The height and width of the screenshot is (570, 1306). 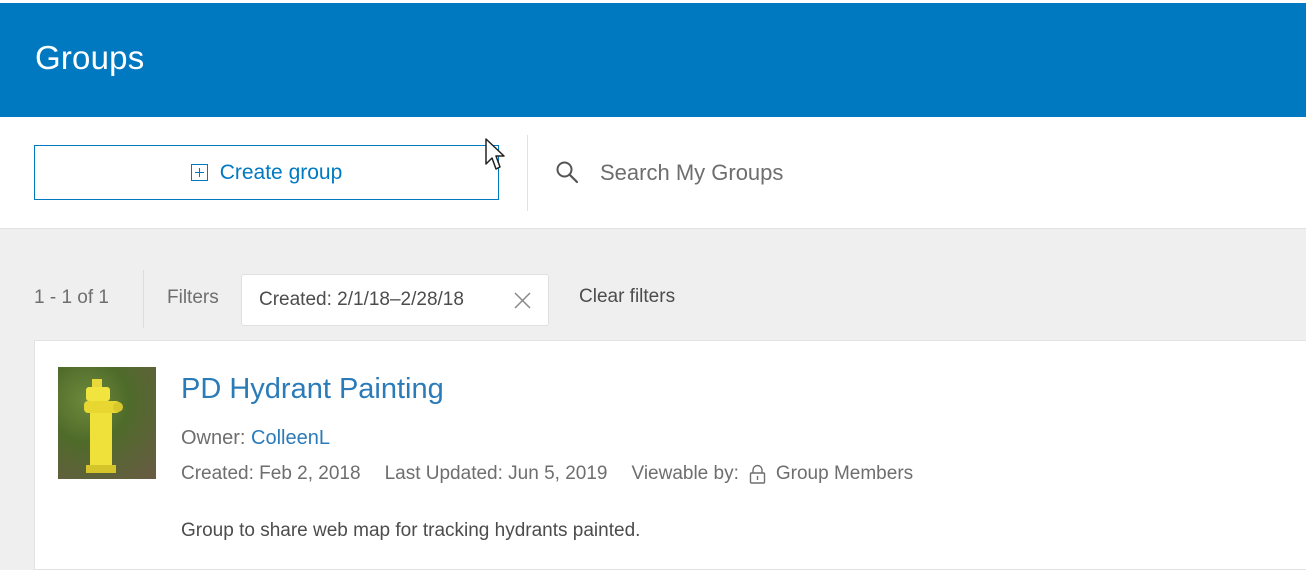 I want to click on filters-label: Filters, so click(x=193, y=297).